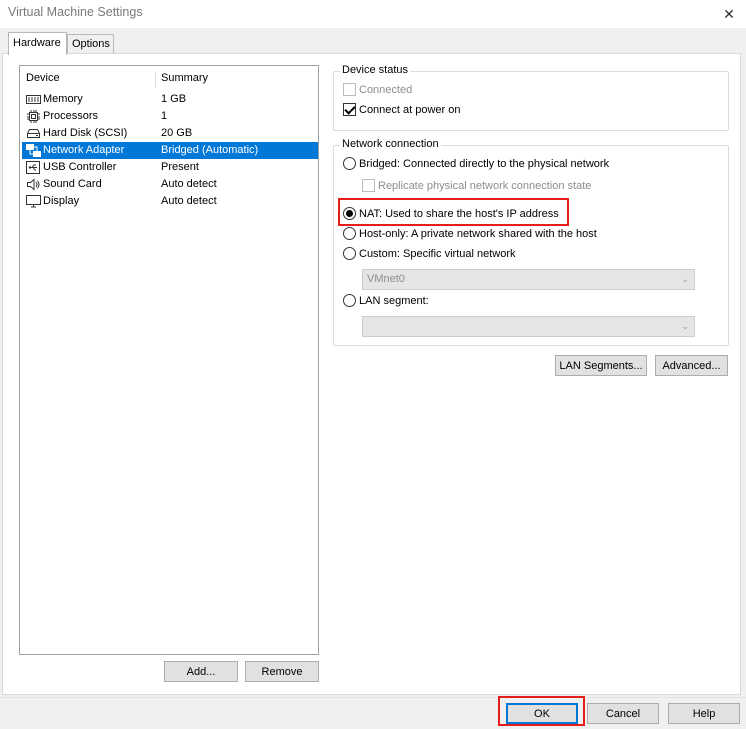  Describe the element at coordinates (61, 201) in the screenshot. I see `device-name: Display` at that location.